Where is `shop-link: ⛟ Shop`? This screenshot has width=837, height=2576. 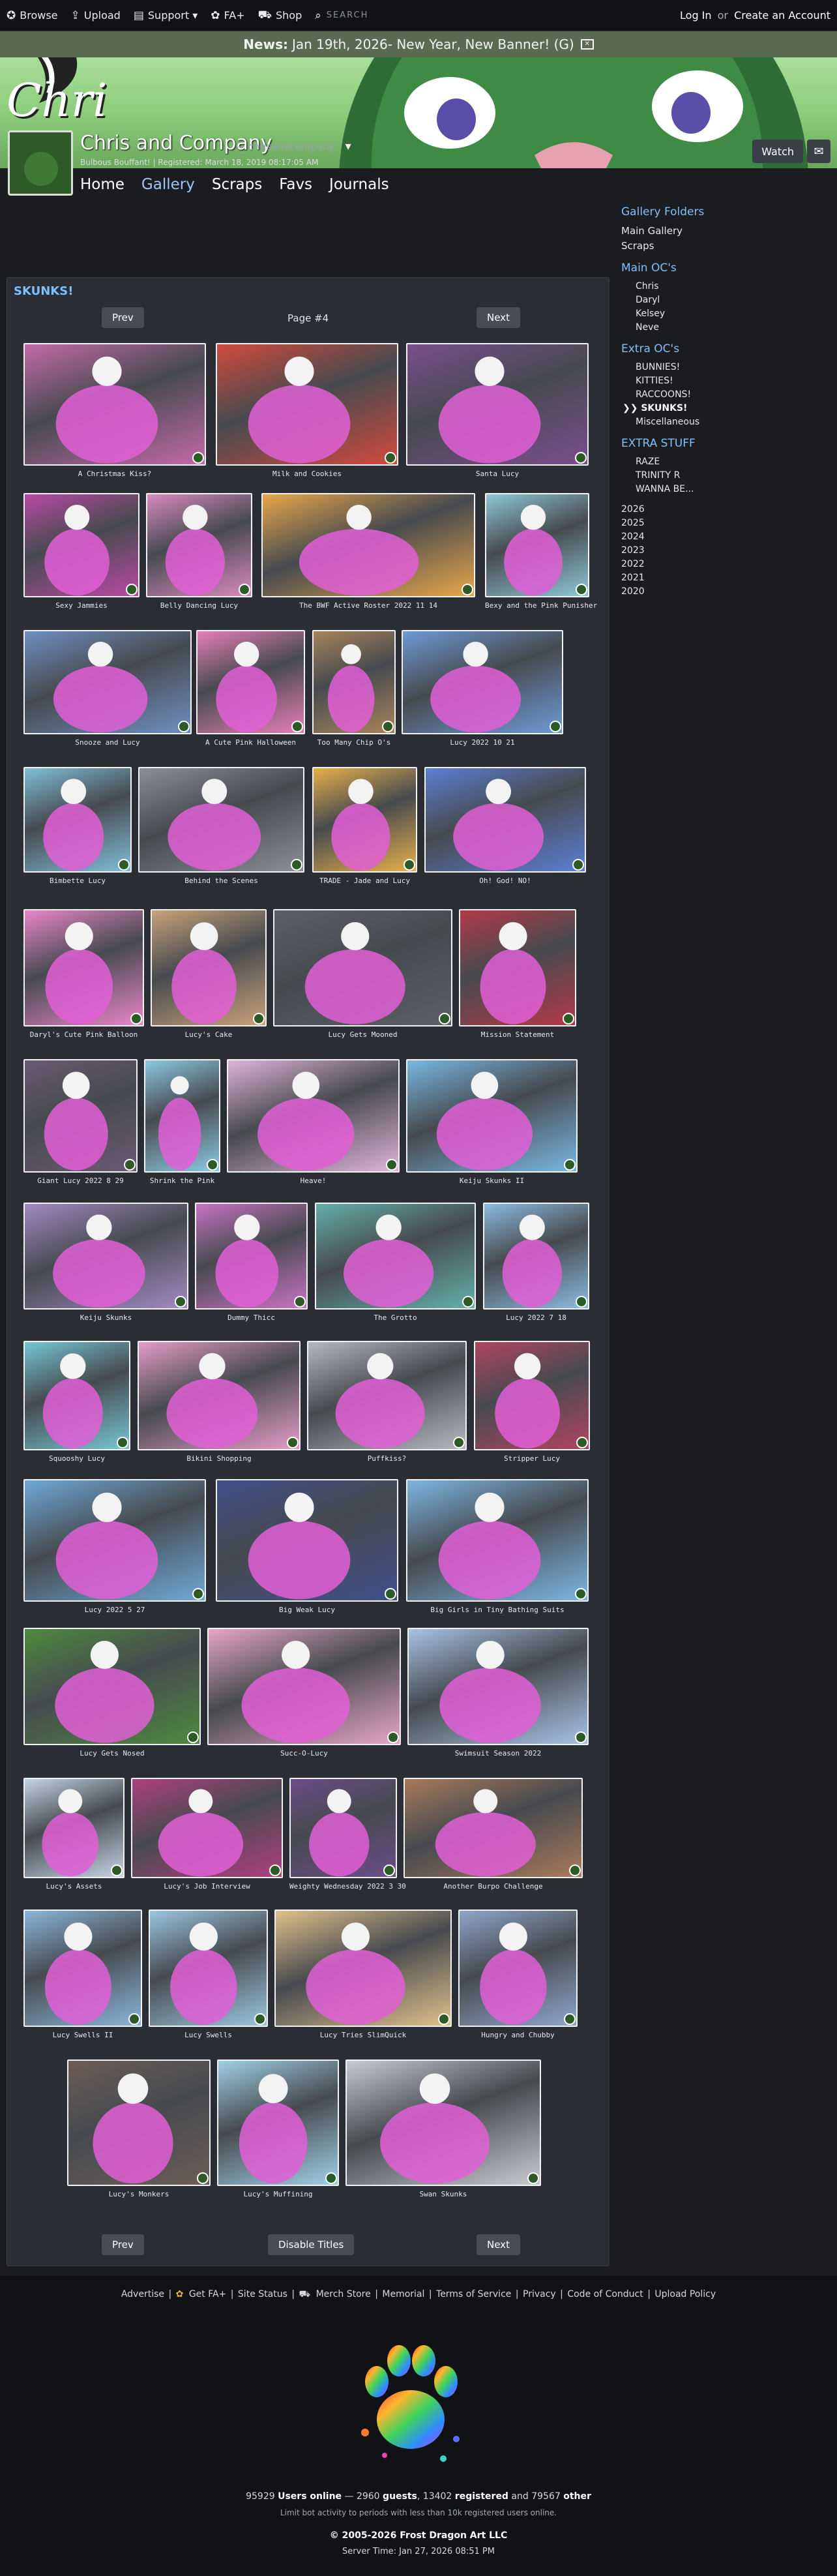 shop-link: ⛟ Shop is located at coordinates (280, 15).